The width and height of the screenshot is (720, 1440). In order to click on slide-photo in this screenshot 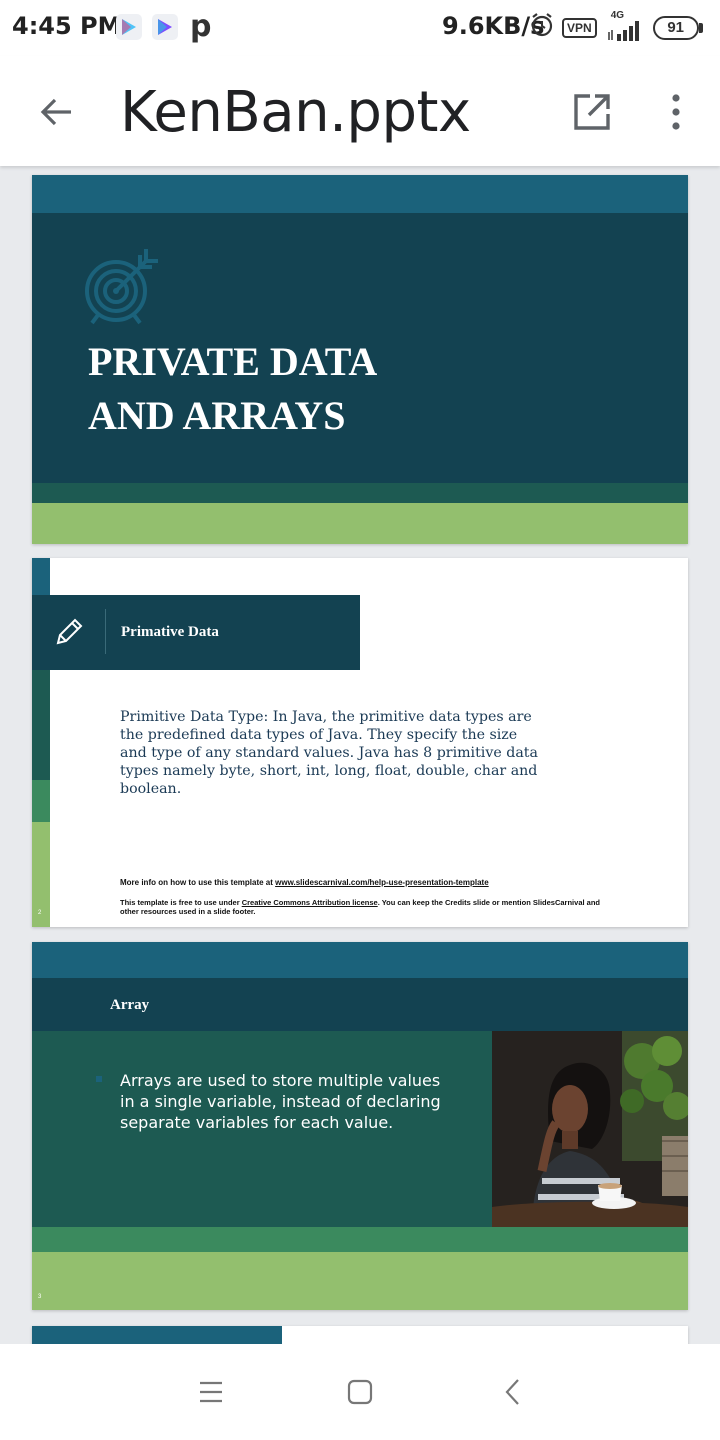, I will do `click(590, 1129)`.